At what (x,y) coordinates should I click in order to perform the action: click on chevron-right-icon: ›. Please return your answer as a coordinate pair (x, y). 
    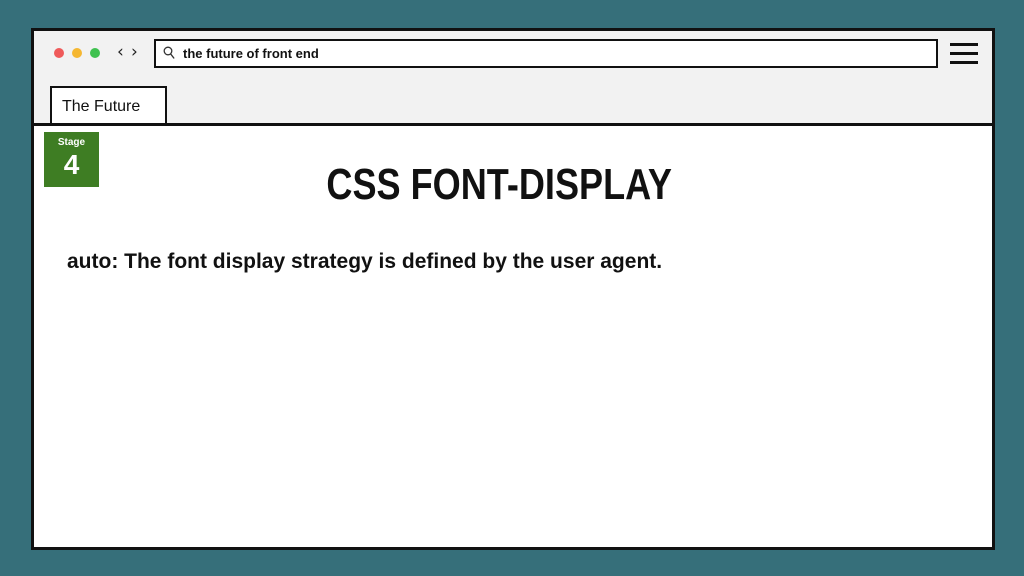
    Looking at the image, I should click on (134, 52).